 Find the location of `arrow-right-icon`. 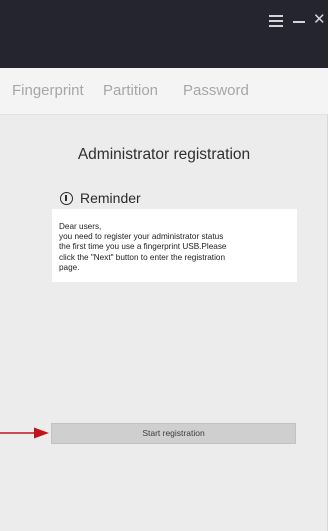

arrow-right-icon is located at coordinates (24, 433).